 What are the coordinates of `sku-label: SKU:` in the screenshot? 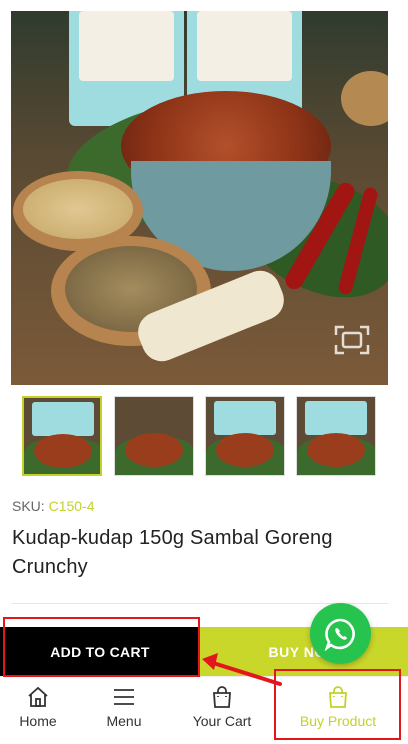 It's located at (28, 506).